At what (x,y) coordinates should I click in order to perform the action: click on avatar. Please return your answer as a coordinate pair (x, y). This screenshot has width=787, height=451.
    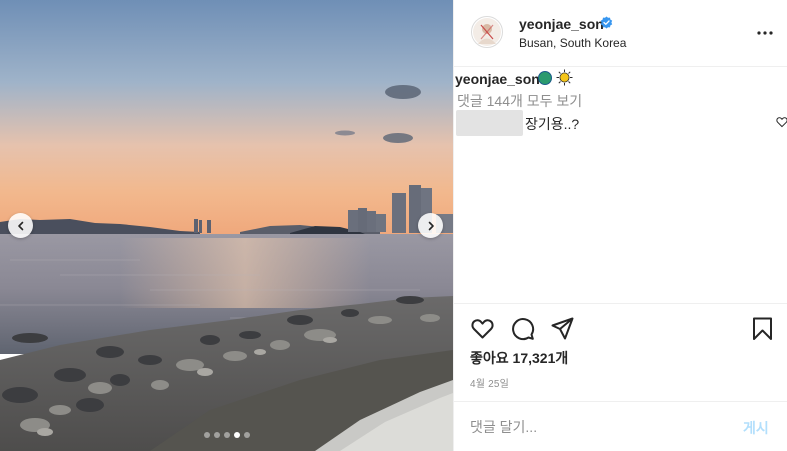
    Looking at the image, I should click on (487, 32).